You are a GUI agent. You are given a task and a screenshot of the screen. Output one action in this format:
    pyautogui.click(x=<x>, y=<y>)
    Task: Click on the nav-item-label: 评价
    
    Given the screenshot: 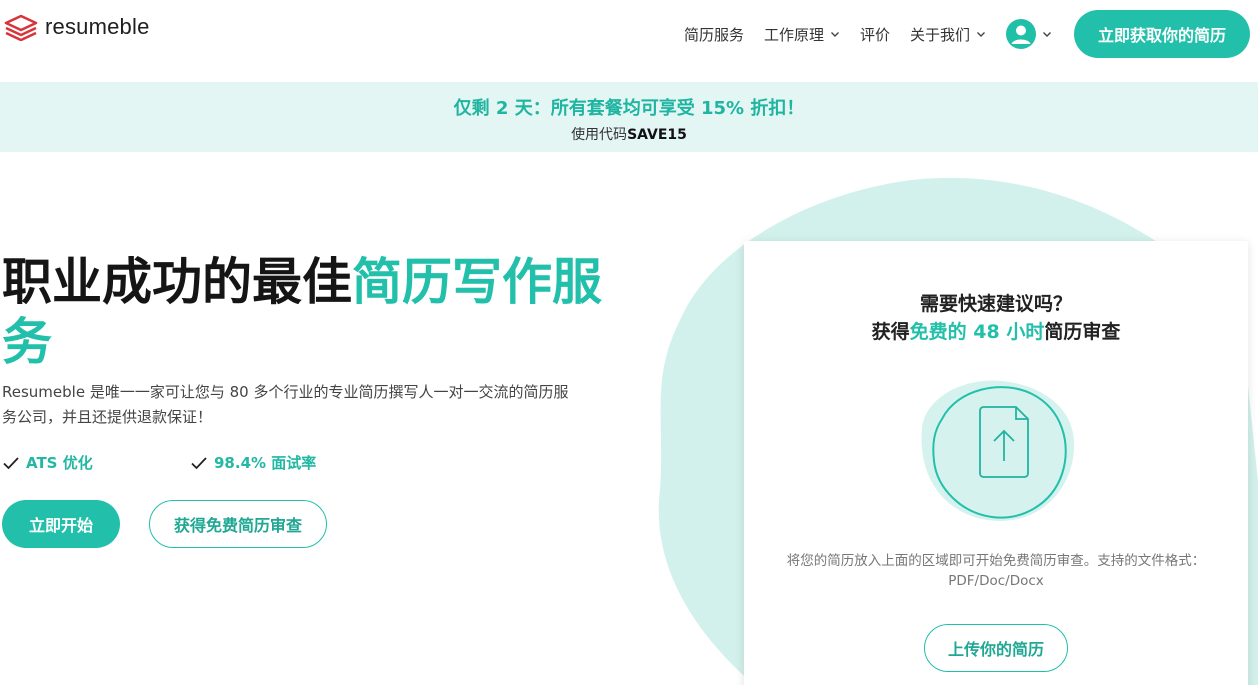 What is the action you would take?
    pyautogui.click(x=874, y=34)
    